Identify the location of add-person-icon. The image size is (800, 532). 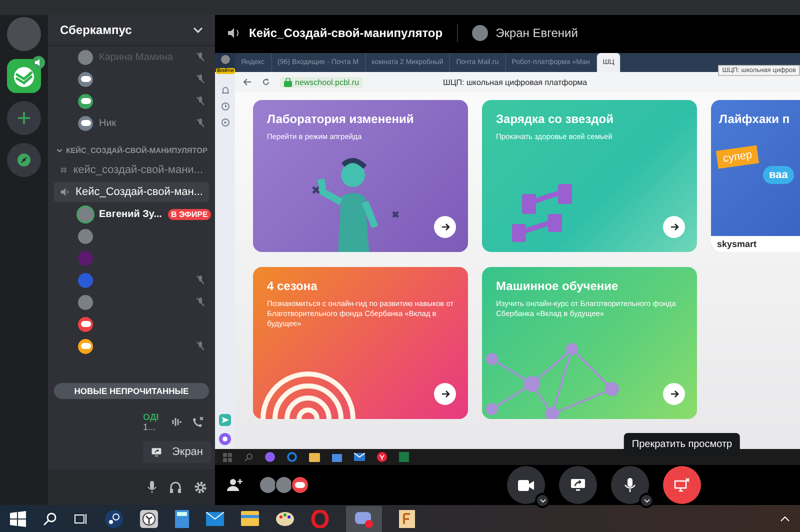
(235, 485).